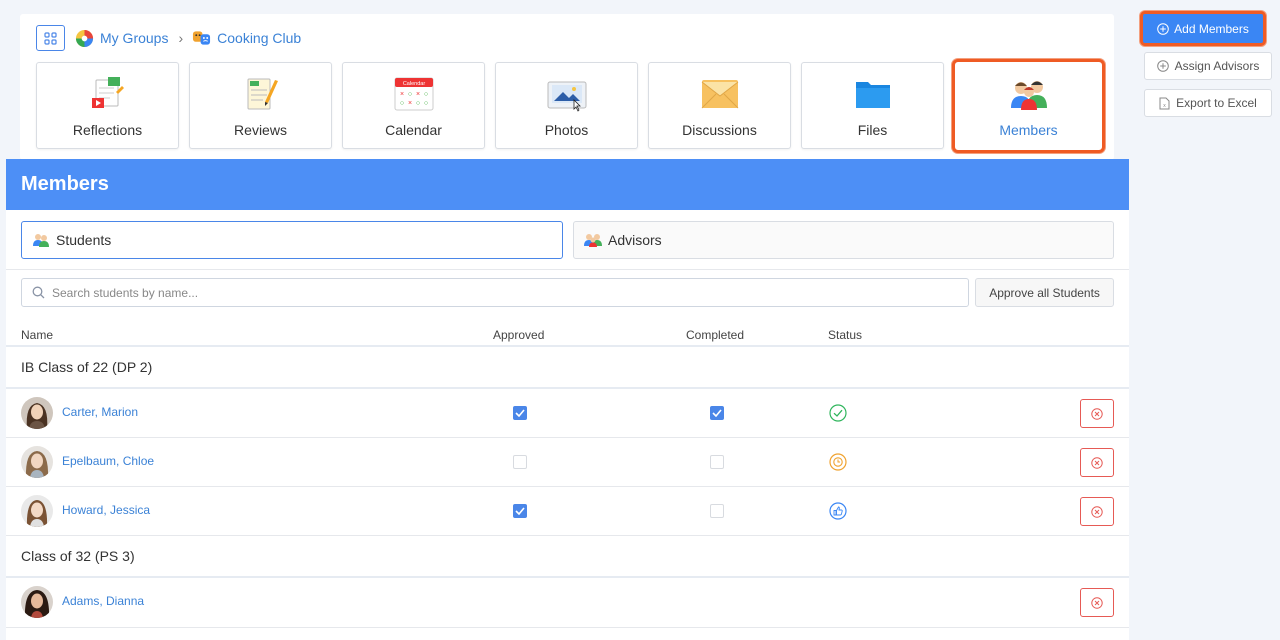  Describe the element at coordinates (567, 94) in the screenshot. I see `photos-icon` at that location.